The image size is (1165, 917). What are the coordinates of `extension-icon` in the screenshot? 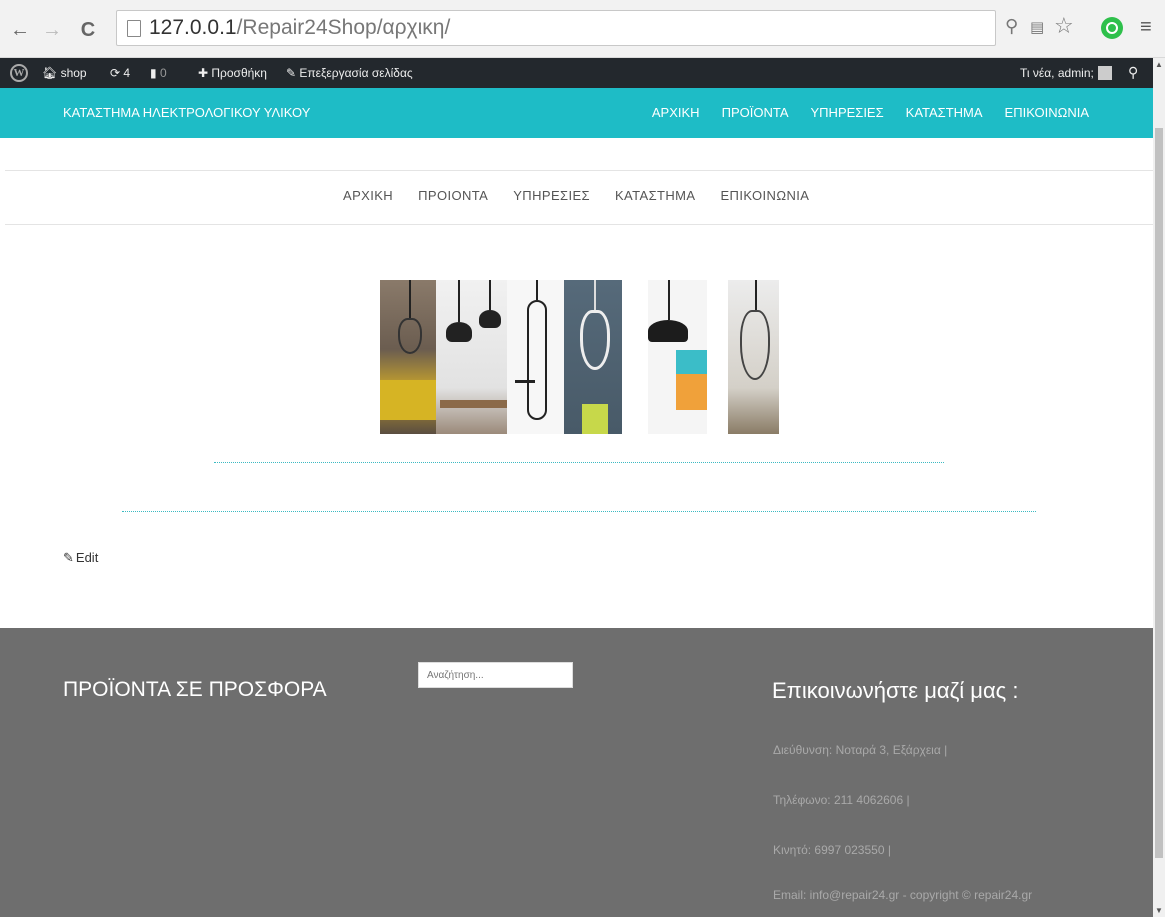 It's located at (1112, 28).